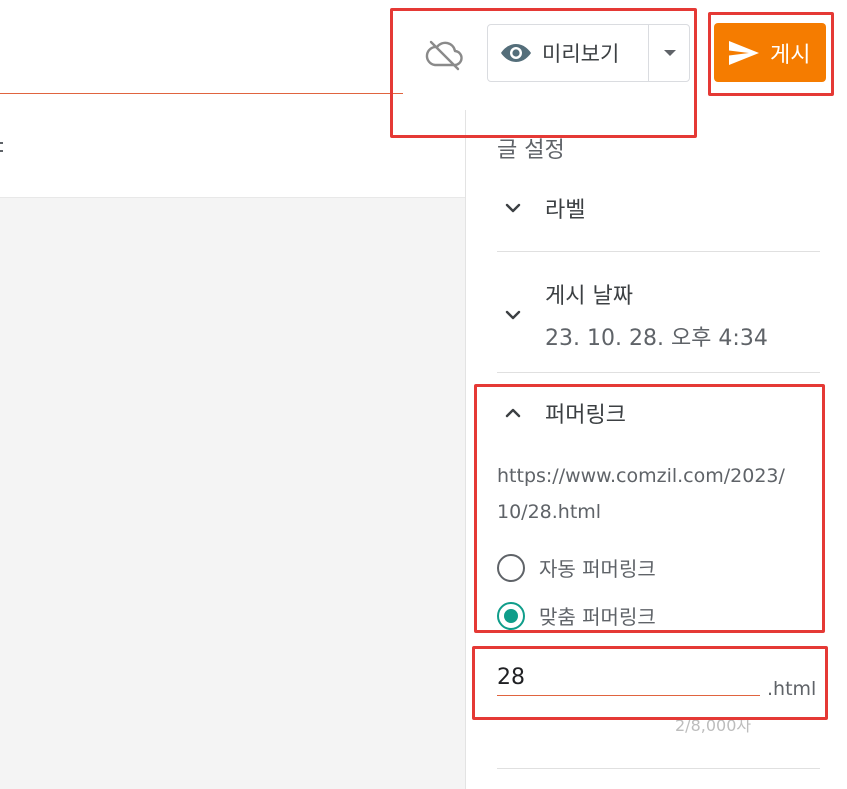 The width and height of the screenshot is (847, 789). I want to click on editor-toolbar-area, so click(233, 154).